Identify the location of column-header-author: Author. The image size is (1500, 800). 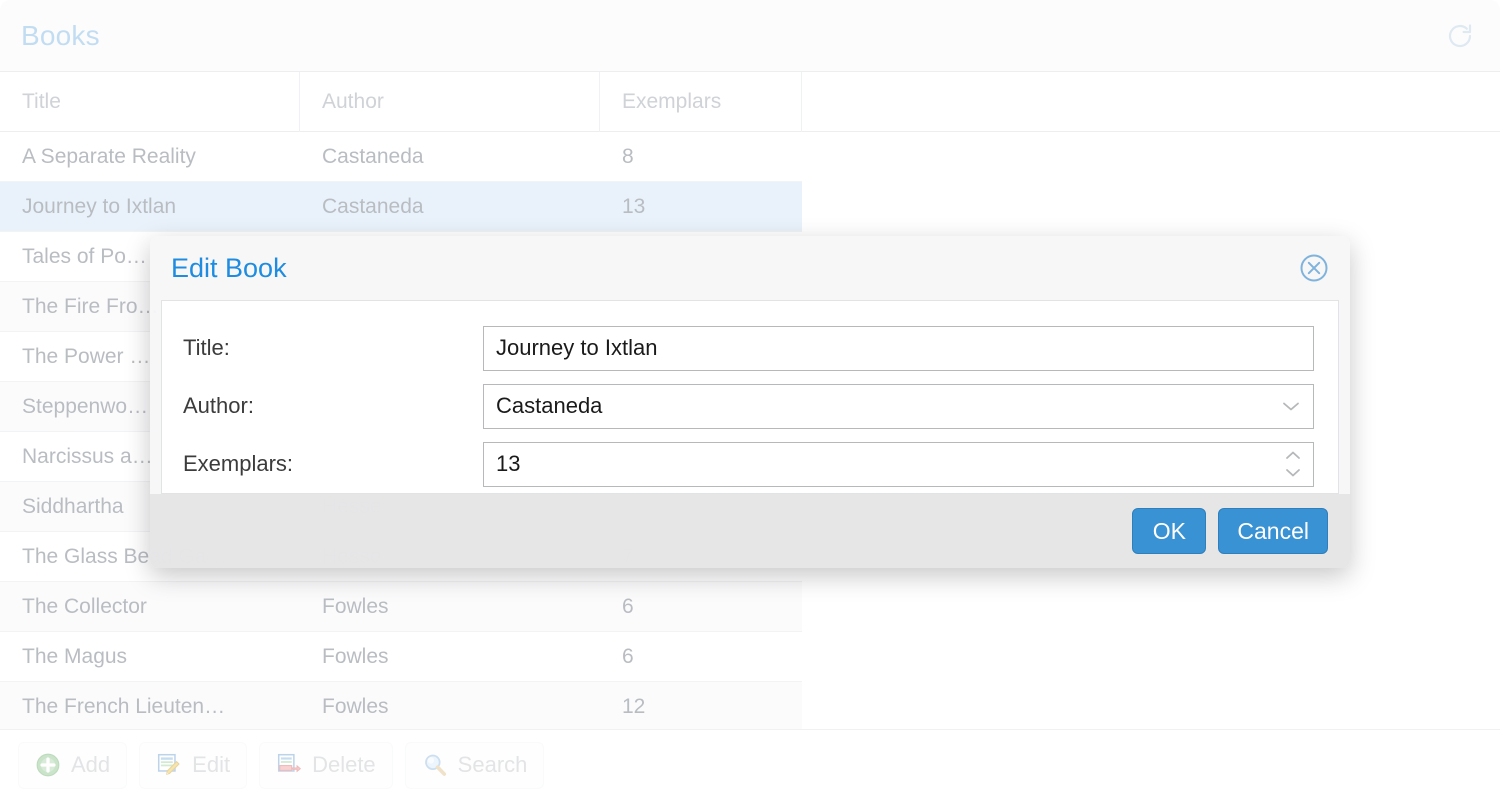
(450, 102).